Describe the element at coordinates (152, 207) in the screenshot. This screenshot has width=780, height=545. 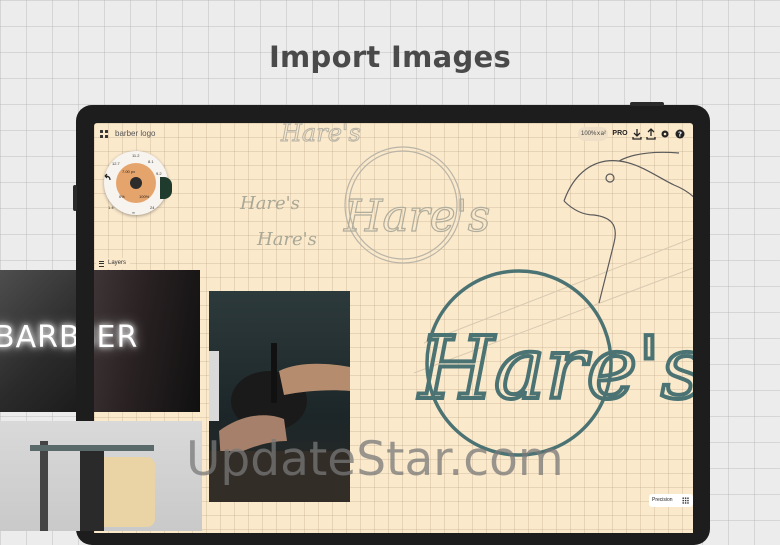
I see `brush-label: 24` at that location.